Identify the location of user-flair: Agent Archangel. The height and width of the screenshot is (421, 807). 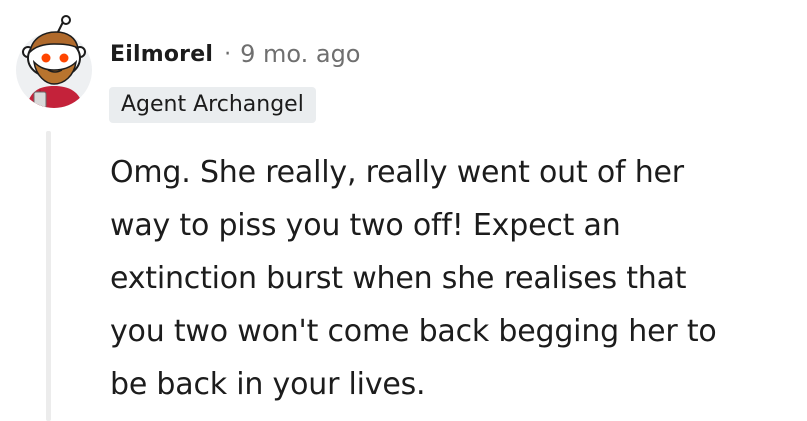
(212, 105).